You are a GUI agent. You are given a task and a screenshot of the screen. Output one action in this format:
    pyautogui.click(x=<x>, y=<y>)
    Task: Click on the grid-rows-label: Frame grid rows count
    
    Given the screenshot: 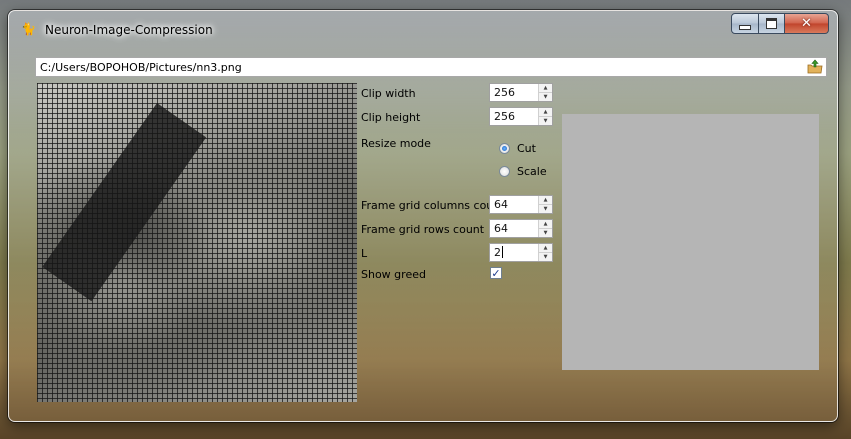 What is the action you would take?
    pyautogui.click(x=423, y=229)
    